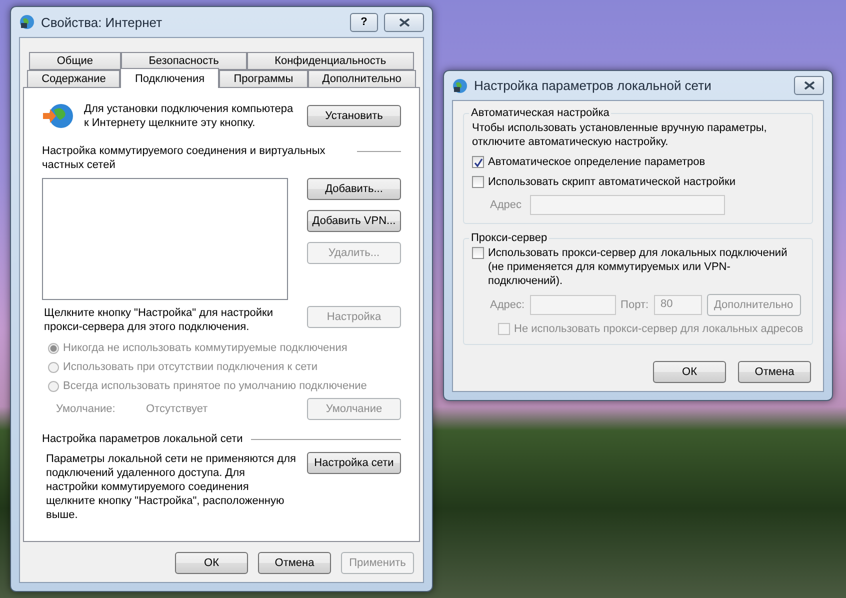 This screenshot has width=846, height=598. What do you see at coordinates (620, 135) in the screenshot?
I see `auto-description: Чтобы использовать установленные вручную параметры, отключите автоматическую настройку.` at bounding box center [620, 135].